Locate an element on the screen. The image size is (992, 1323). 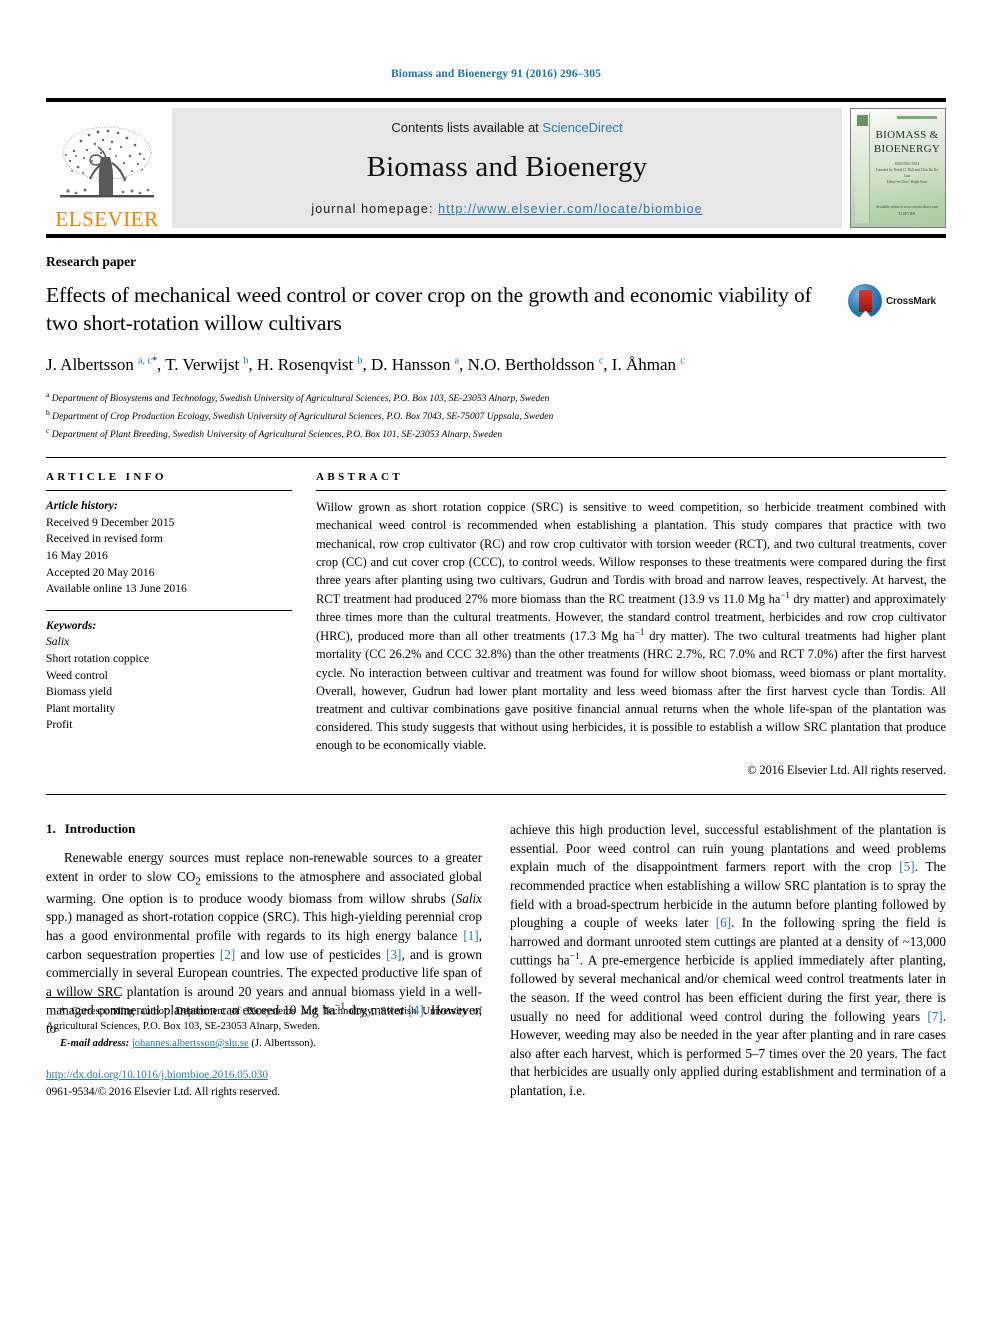
author-name: D. Hansson a is located at coordinates (415, 365).